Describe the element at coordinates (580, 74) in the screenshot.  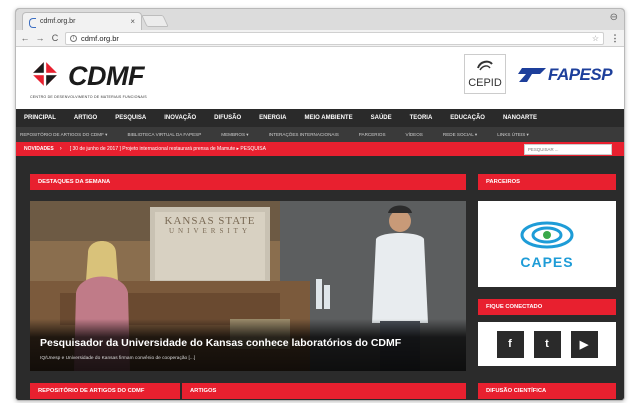
I see `fapesp-label: FAPESP` at that location.